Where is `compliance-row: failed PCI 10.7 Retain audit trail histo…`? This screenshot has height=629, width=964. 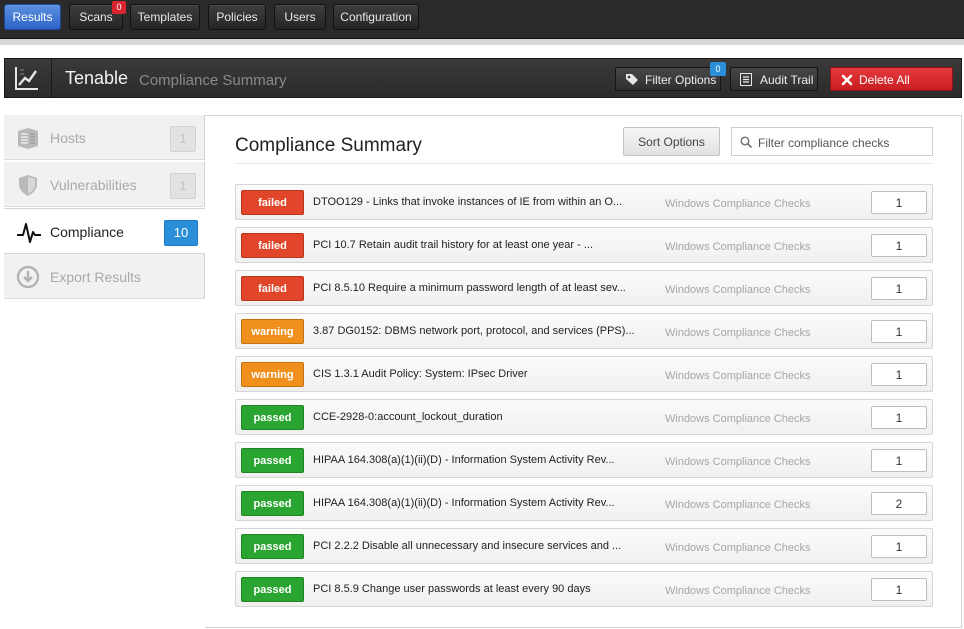
compliance-row: failed PCI 10.7 Retain audit trail histo… is located at coordinates (584, 245).